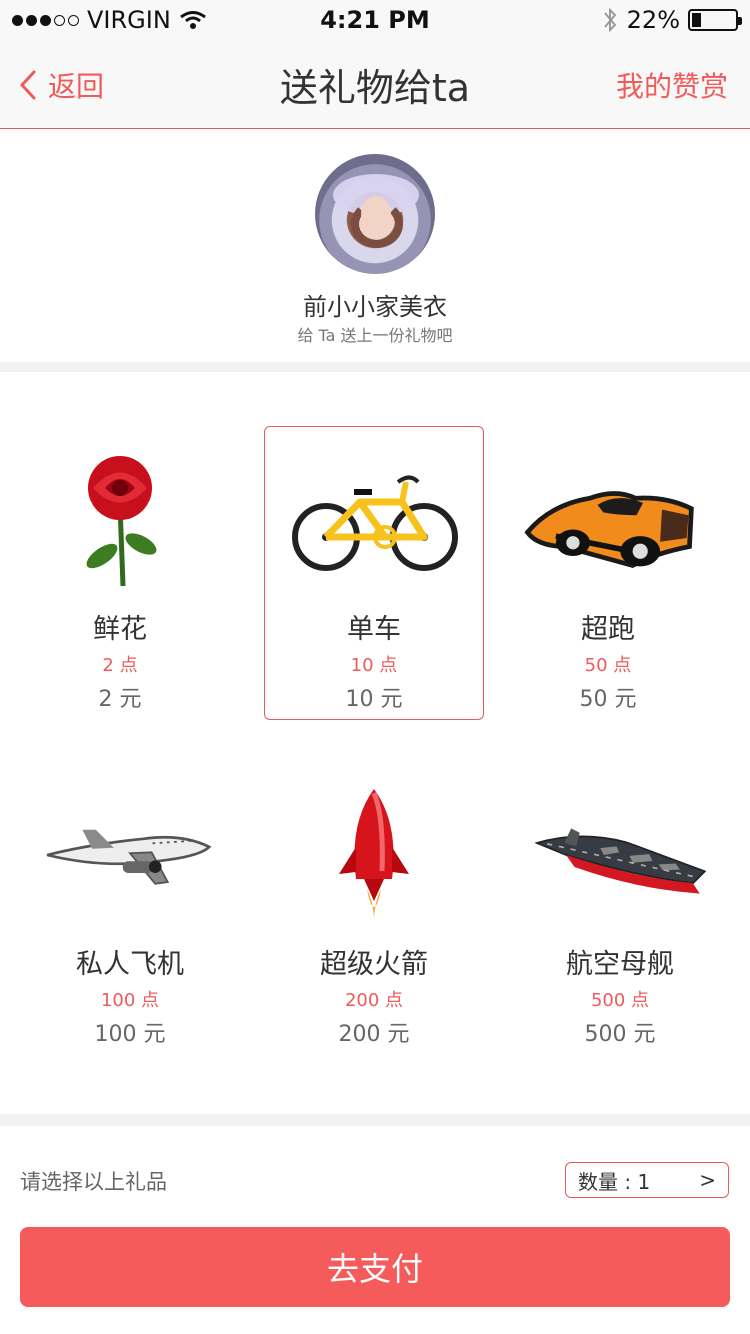 The image size is (750, 1334). What do you see at coordinates (375, 307) in the screenshot?
I see `recipient-name: 前小小家美衣` at bounding box center [375, 307].